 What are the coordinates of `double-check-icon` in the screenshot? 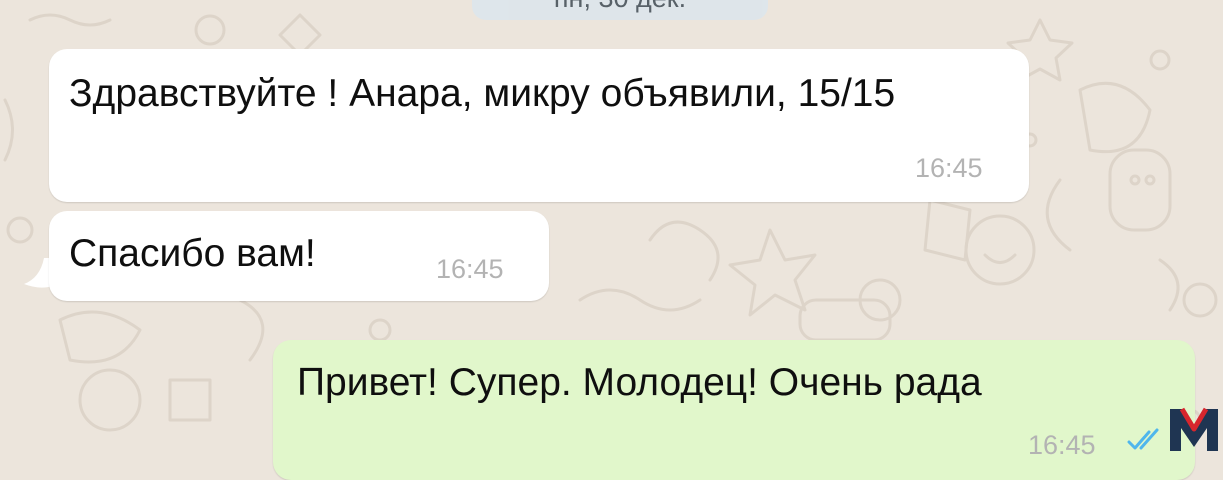 It's located at (1143, 439).